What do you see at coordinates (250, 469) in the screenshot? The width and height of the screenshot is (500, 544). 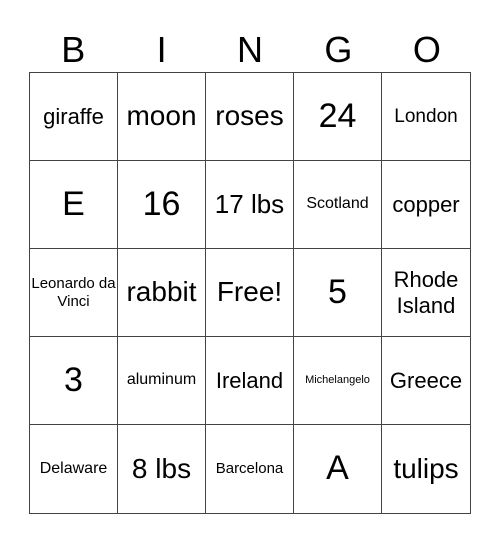 I see `bingo-cell: Barcelona` at bounding box center [250, 469].